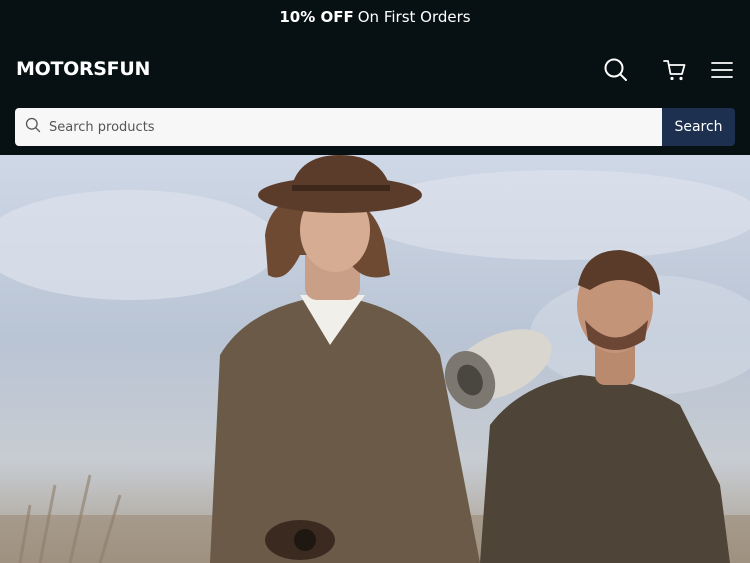 The image size is (750, 563). Describe the element at coordinates (616, 70) in the screenshot. I see `search-icon` at that location.